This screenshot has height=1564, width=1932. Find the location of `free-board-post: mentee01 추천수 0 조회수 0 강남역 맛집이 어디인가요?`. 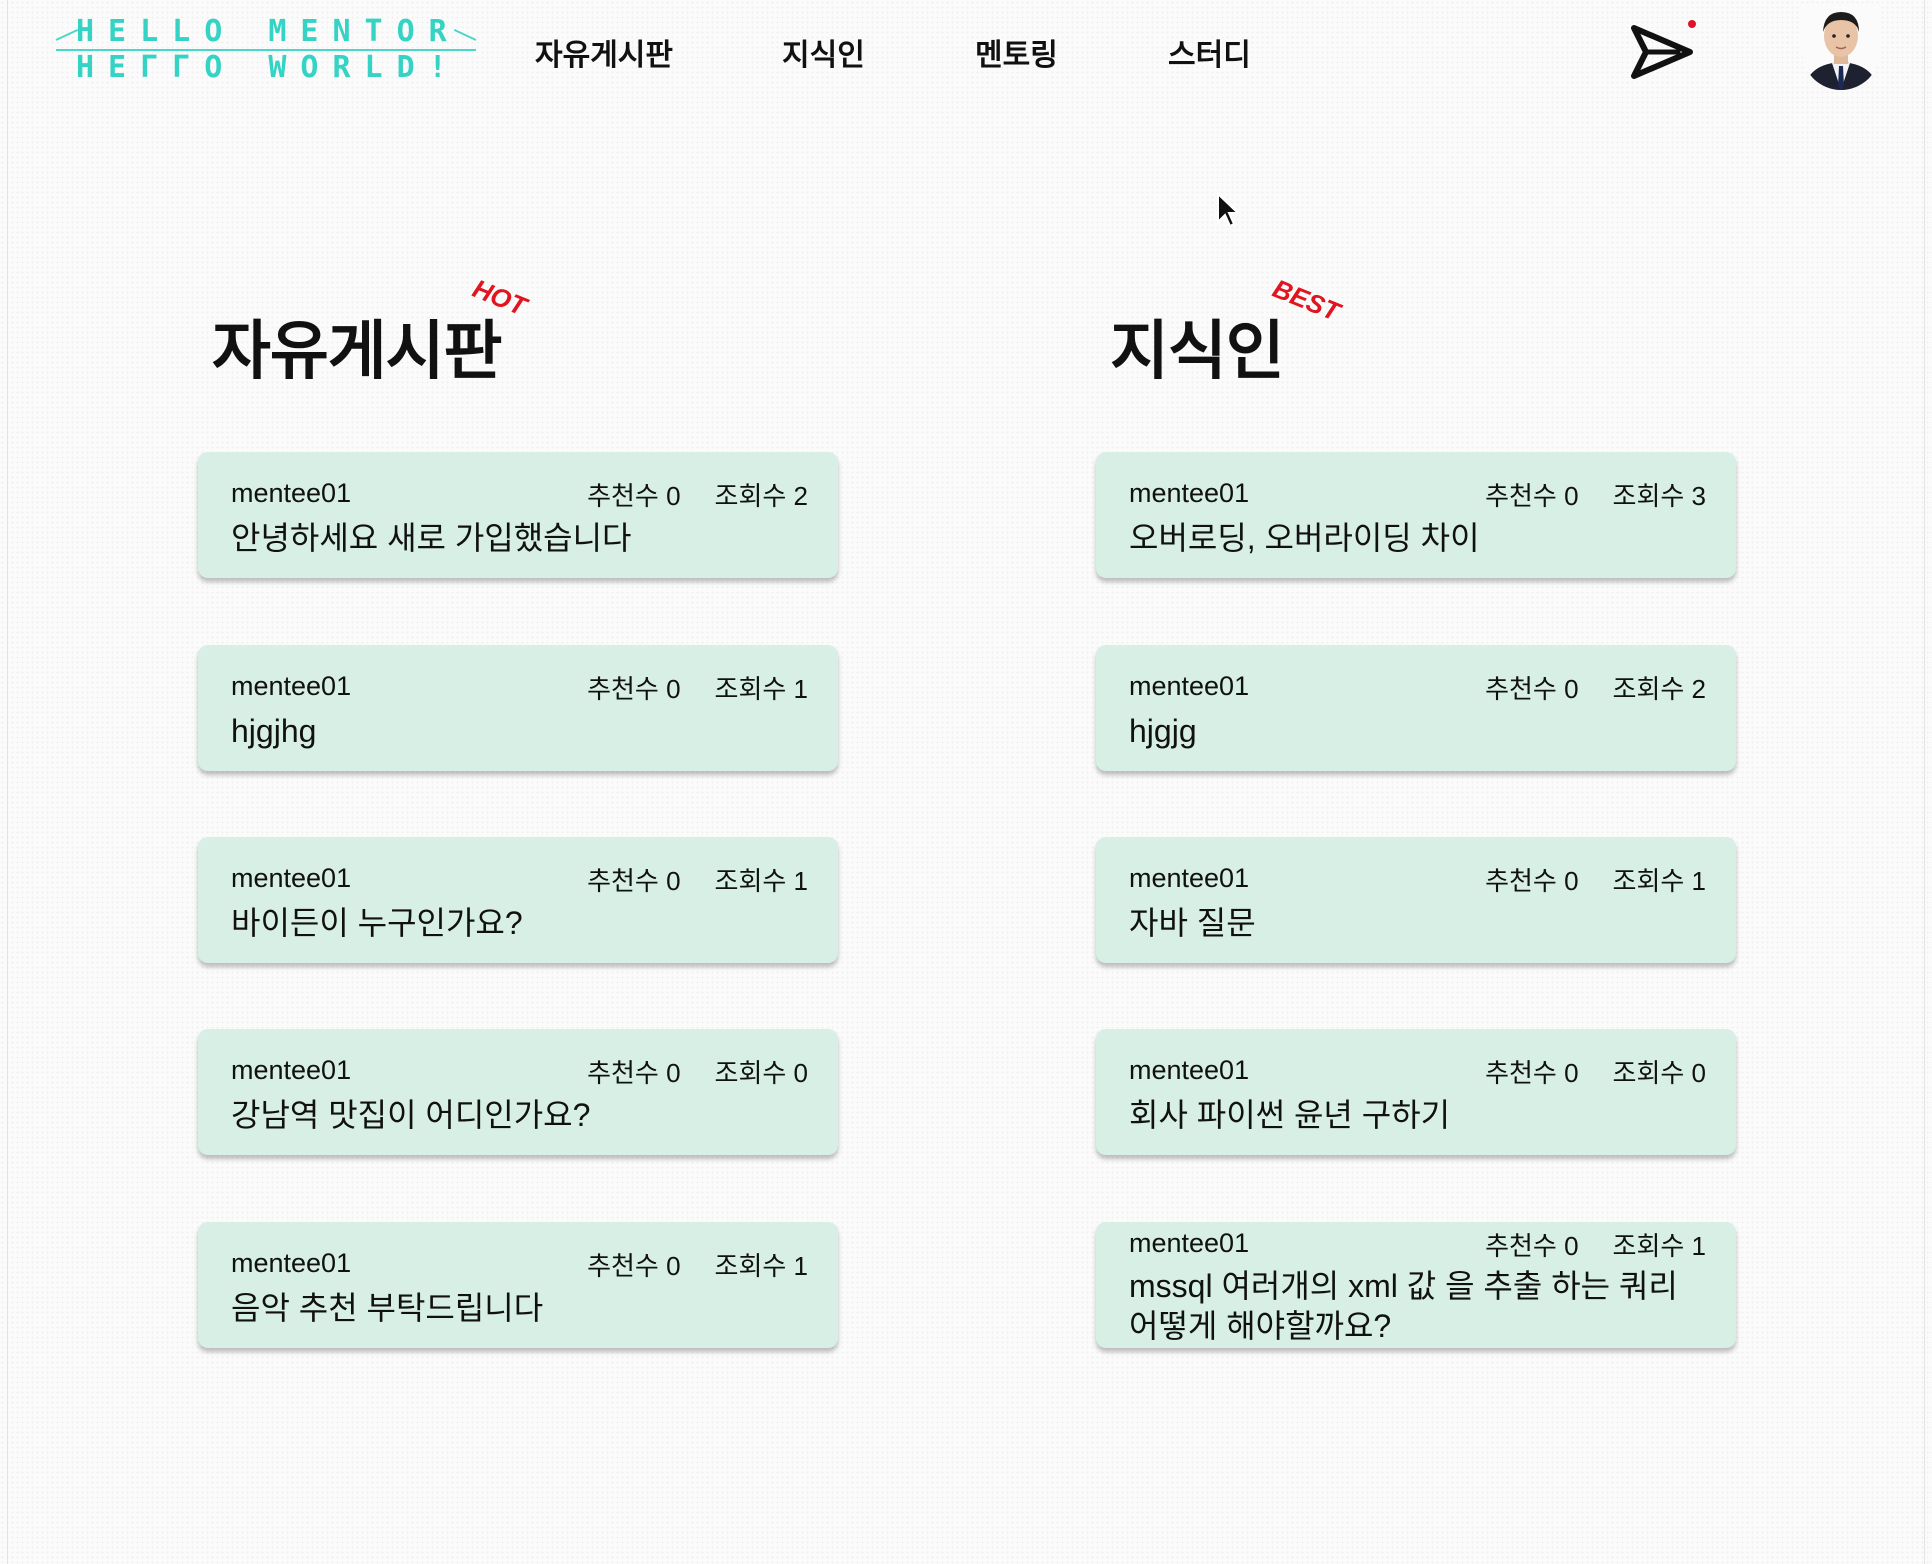

free-board-post: mentee01 추천수 0 조회수 0 강남역 맛집이 어디인가요? is located at coordinates (518, 1092).